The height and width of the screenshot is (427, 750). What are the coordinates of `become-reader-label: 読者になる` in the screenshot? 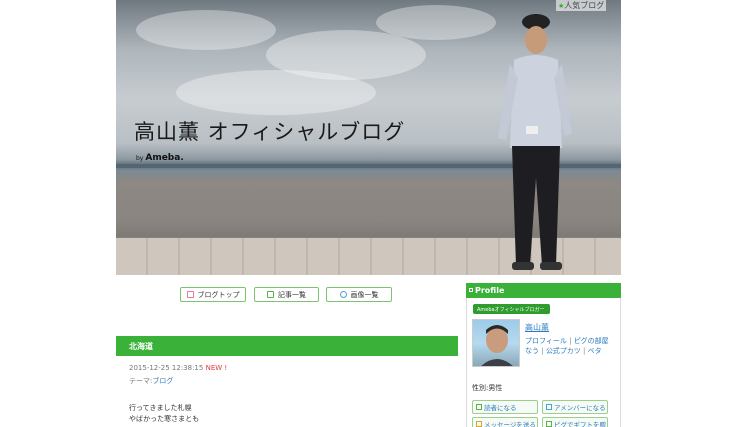 It's located at (500, 408).